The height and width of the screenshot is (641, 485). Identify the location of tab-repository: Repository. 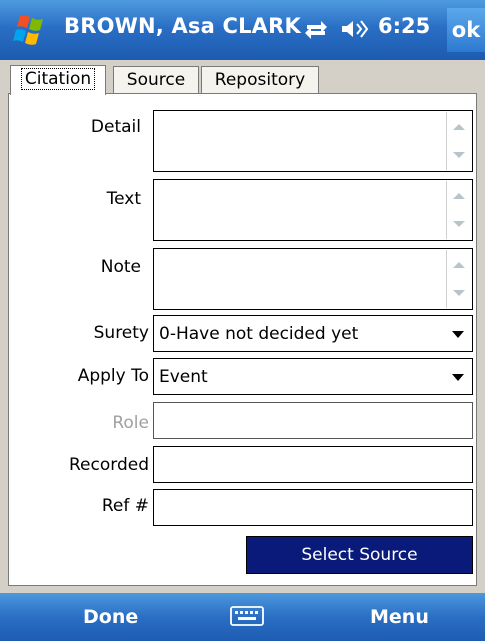
(260, 80).